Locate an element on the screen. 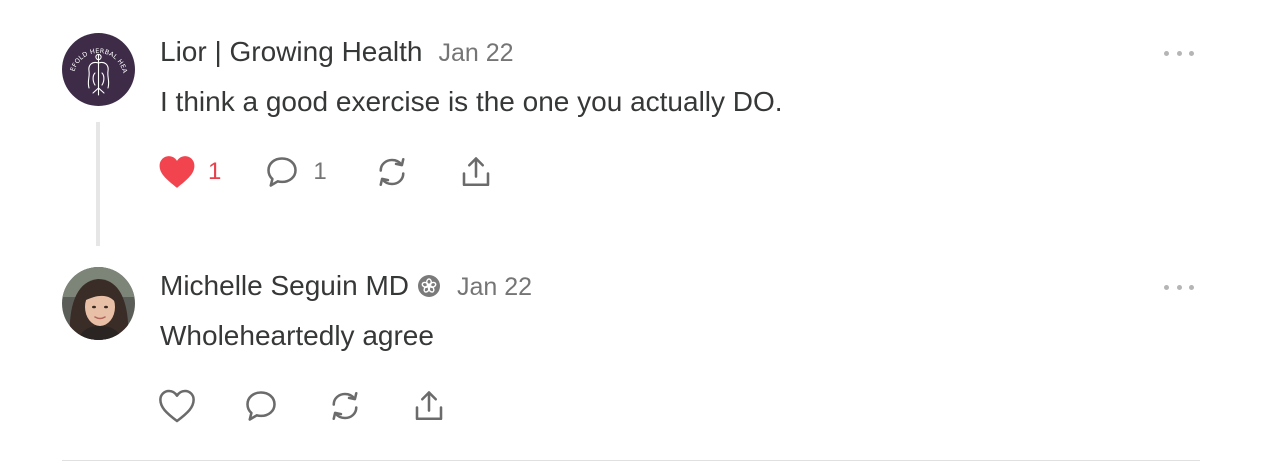  comment-header: Michelle Seguin MD Jan 22 is located at coordinates (346, 286).